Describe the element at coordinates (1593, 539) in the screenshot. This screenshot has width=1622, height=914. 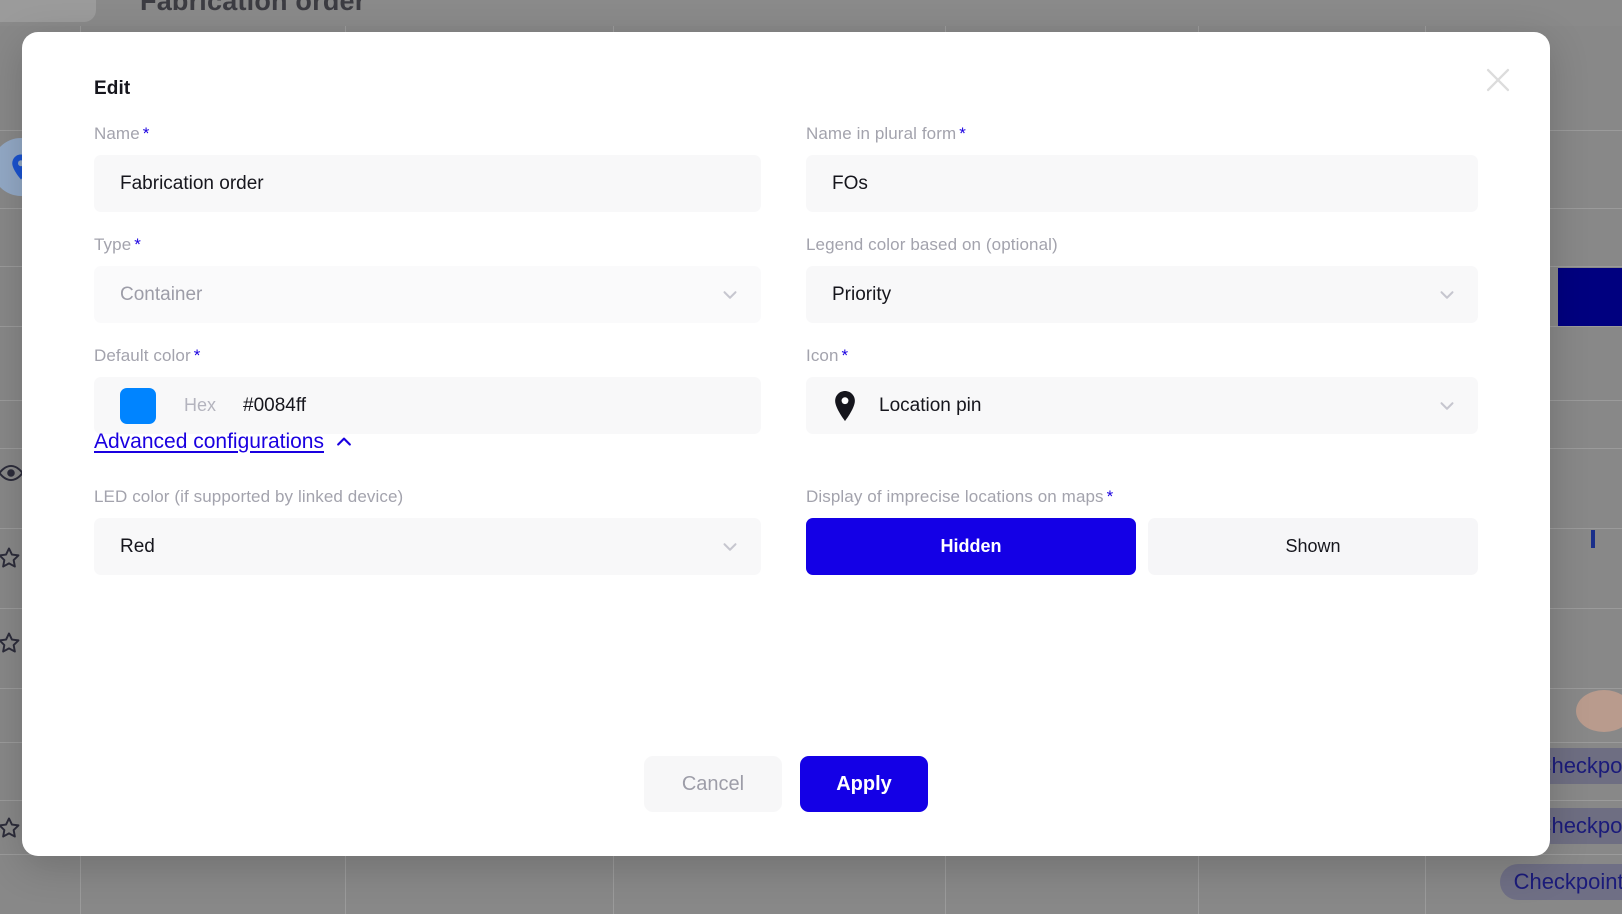
I see `background-accent-sliver` at that location.